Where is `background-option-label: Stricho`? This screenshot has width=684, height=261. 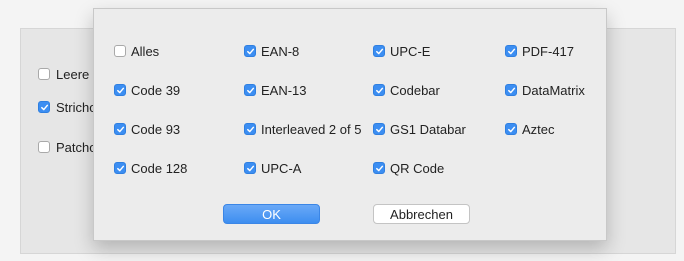
background-option-label: Stricho is located at coordinates (76, 107).